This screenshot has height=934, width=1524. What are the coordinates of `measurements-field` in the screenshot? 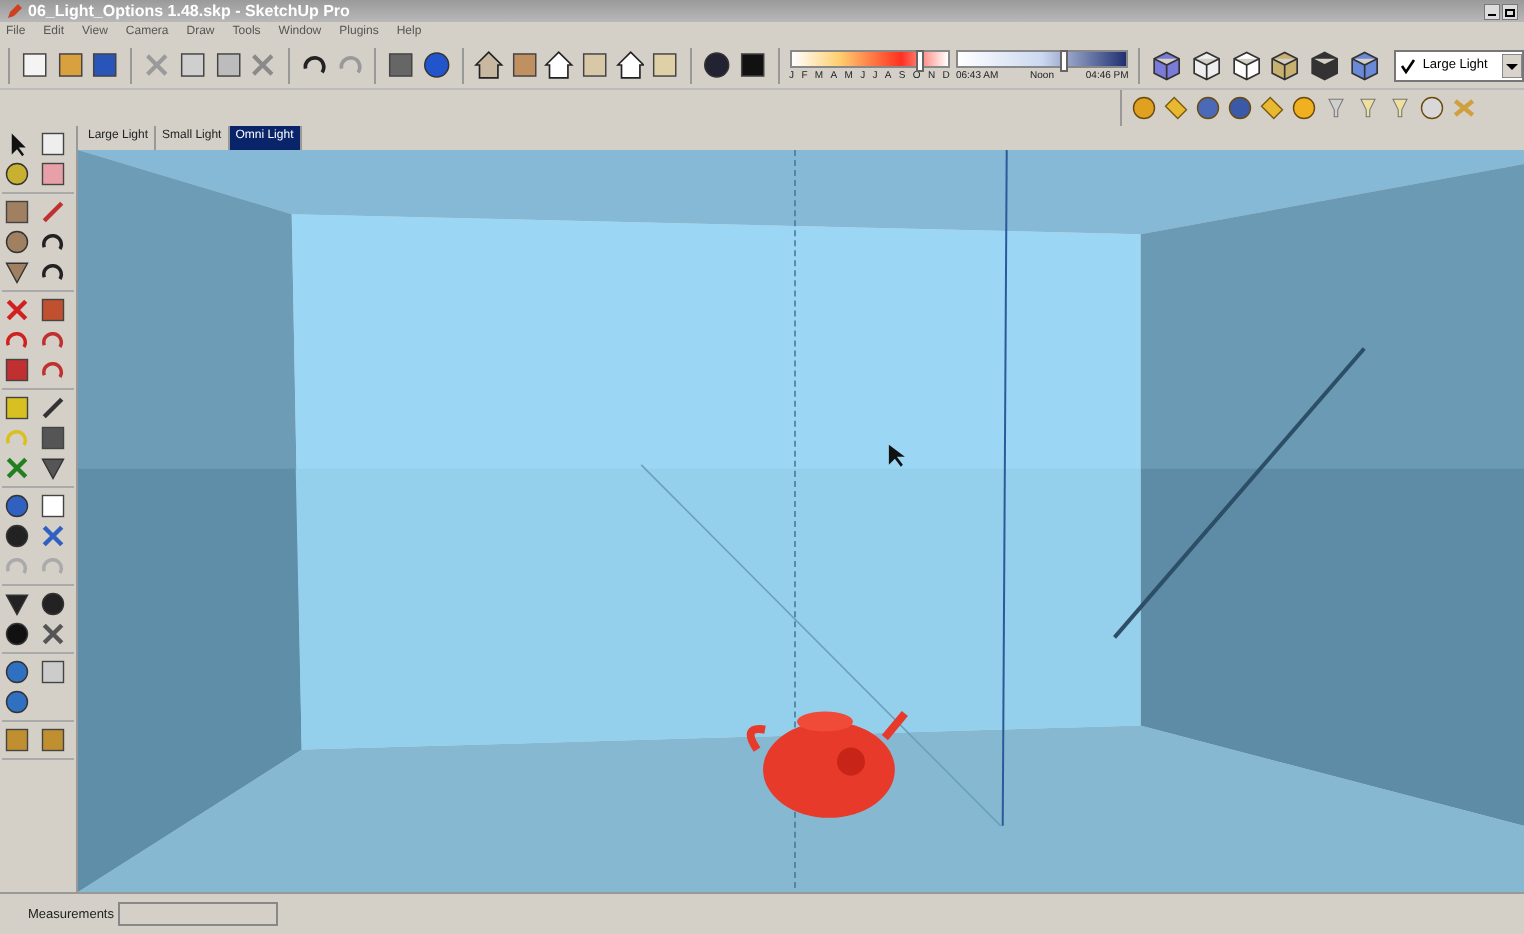 It's located at (198, 914).